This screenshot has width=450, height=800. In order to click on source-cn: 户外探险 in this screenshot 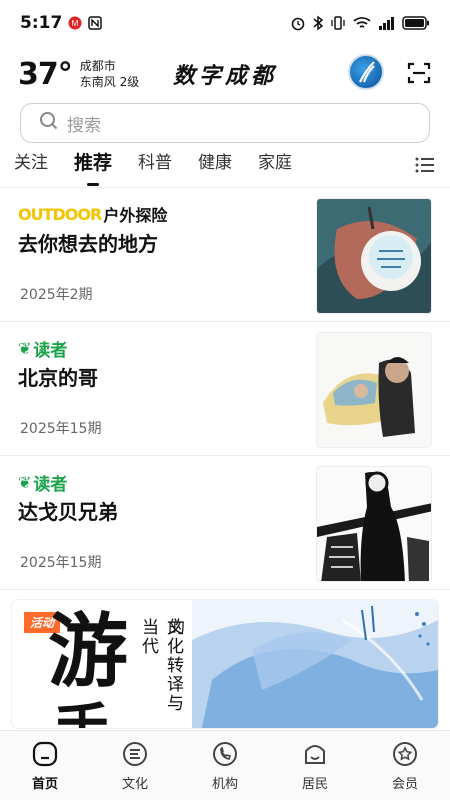, I will do `click(135, 215)`.